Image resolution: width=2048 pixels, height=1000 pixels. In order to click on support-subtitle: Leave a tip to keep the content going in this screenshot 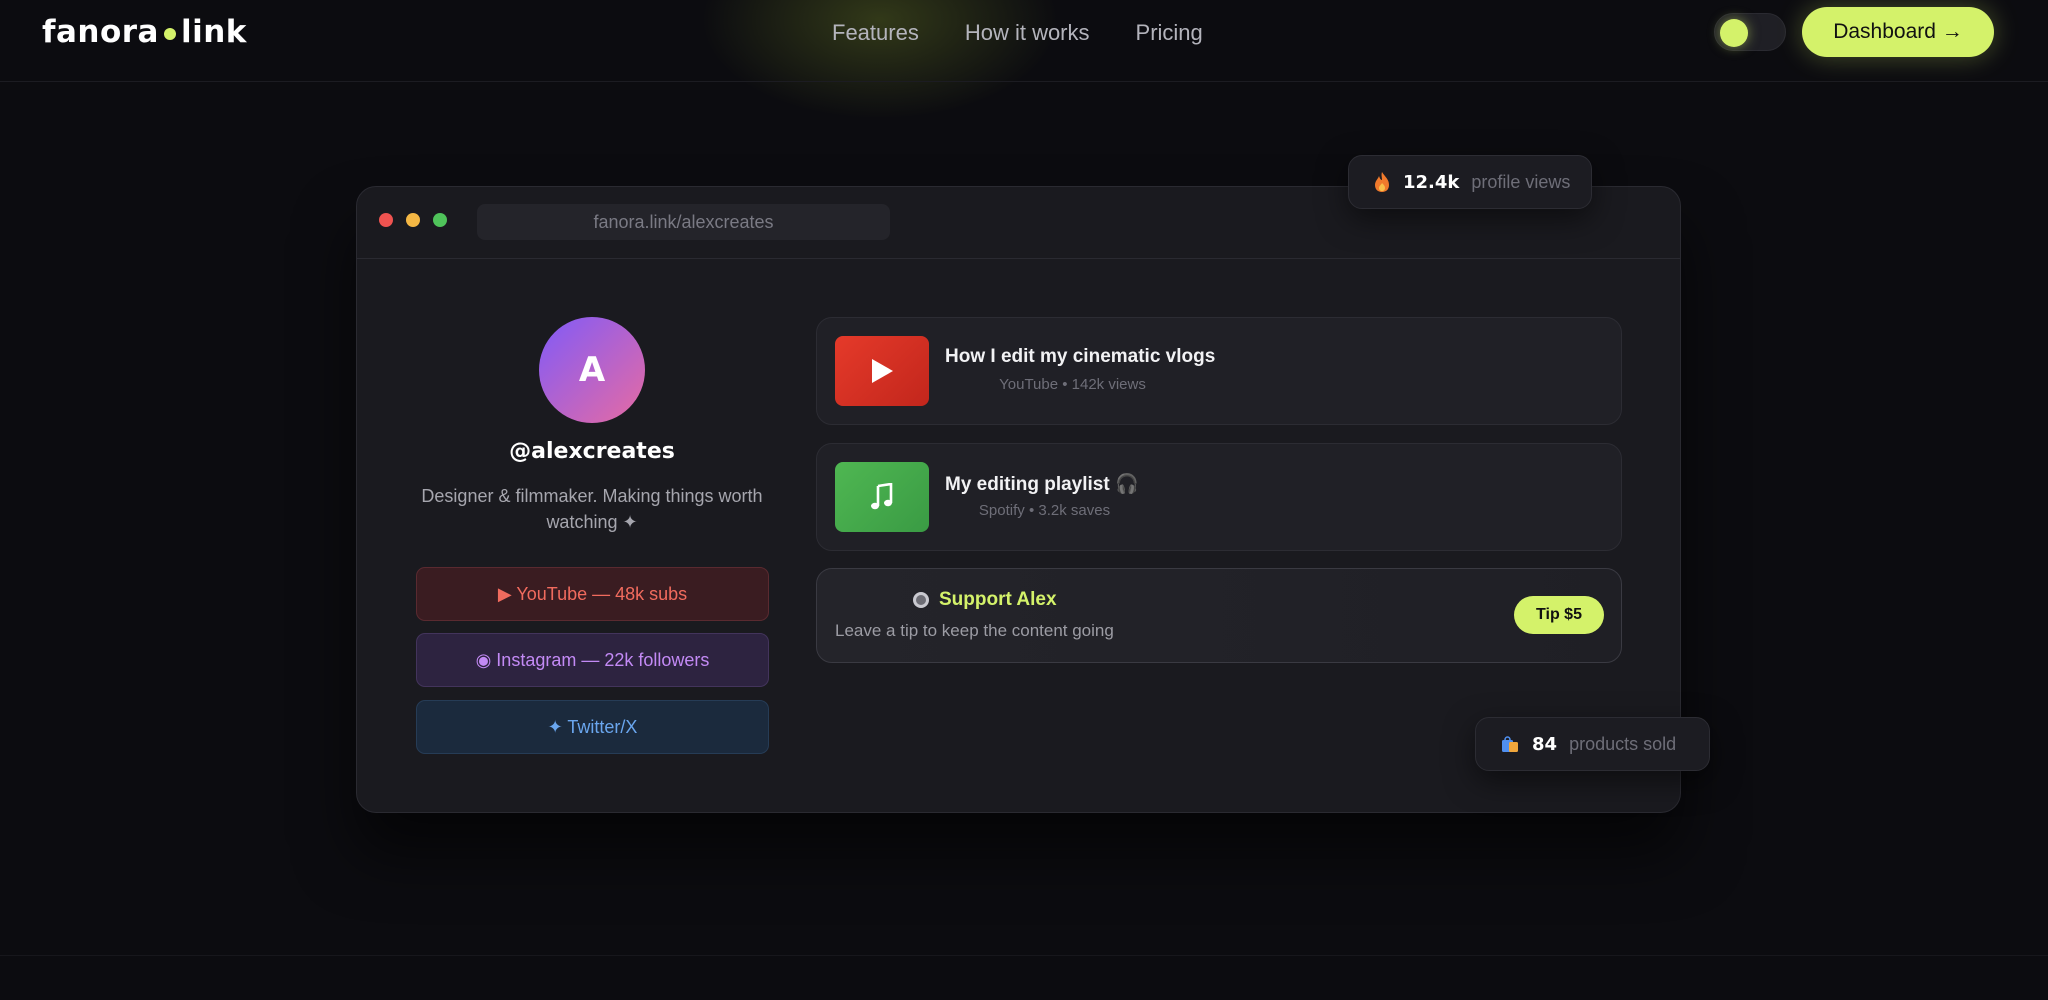, I will do `click(974, 630)`.